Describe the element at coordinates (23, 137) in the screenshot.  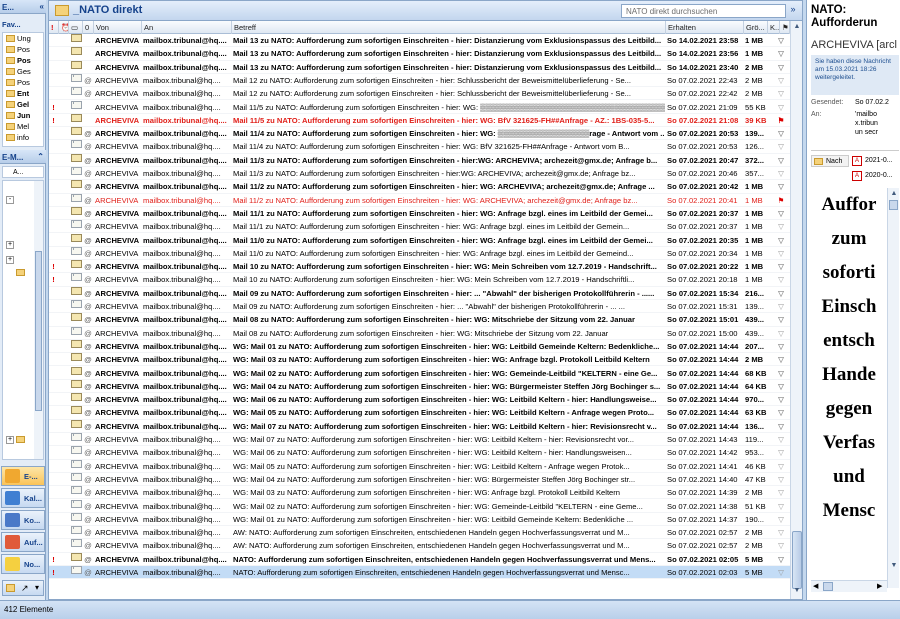
I see `folder-item: info` at that location.